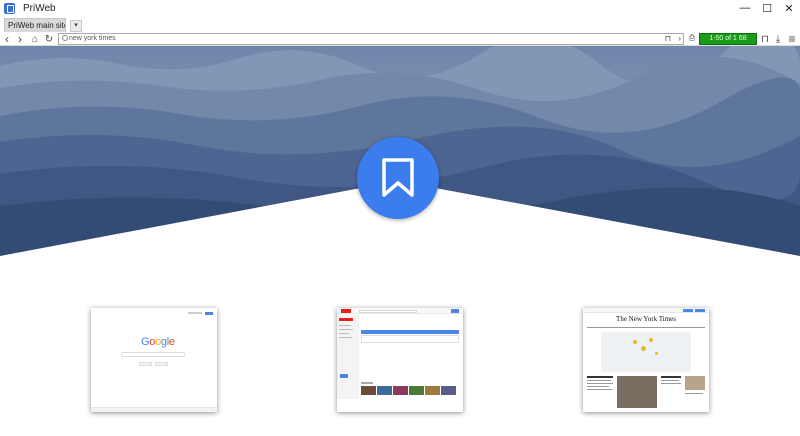 The height and width of the screenshot is (436, 800). I want to click on subscribe-badge, so click(688, 310).